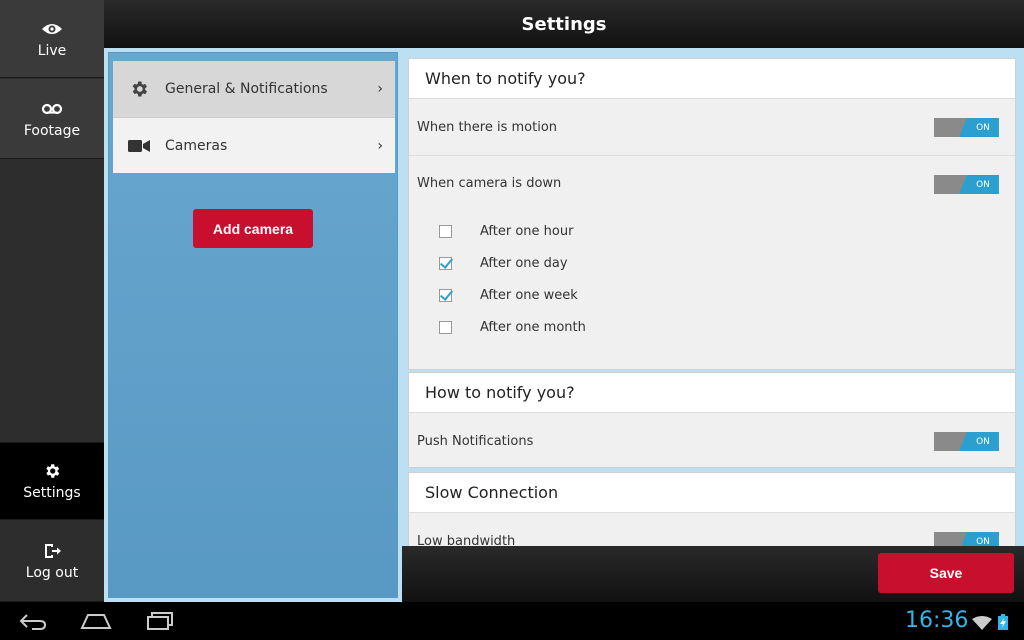 The image size is (1024, 640). What do you see at coordinates (946, 573) in the screenshot?
I see `save-button: Save` at bounding box center [946, 573].